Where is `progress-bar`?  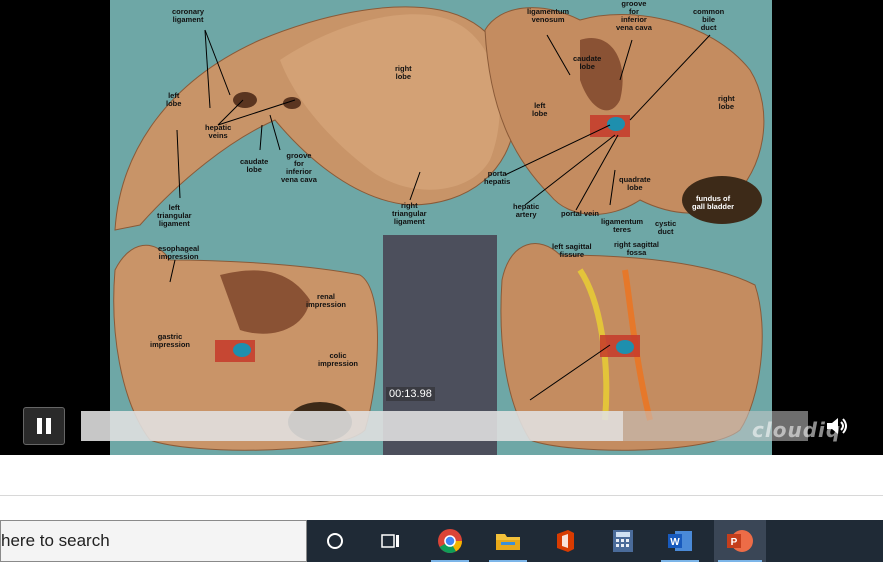
progress-bar is located at coordinates (444, 426).